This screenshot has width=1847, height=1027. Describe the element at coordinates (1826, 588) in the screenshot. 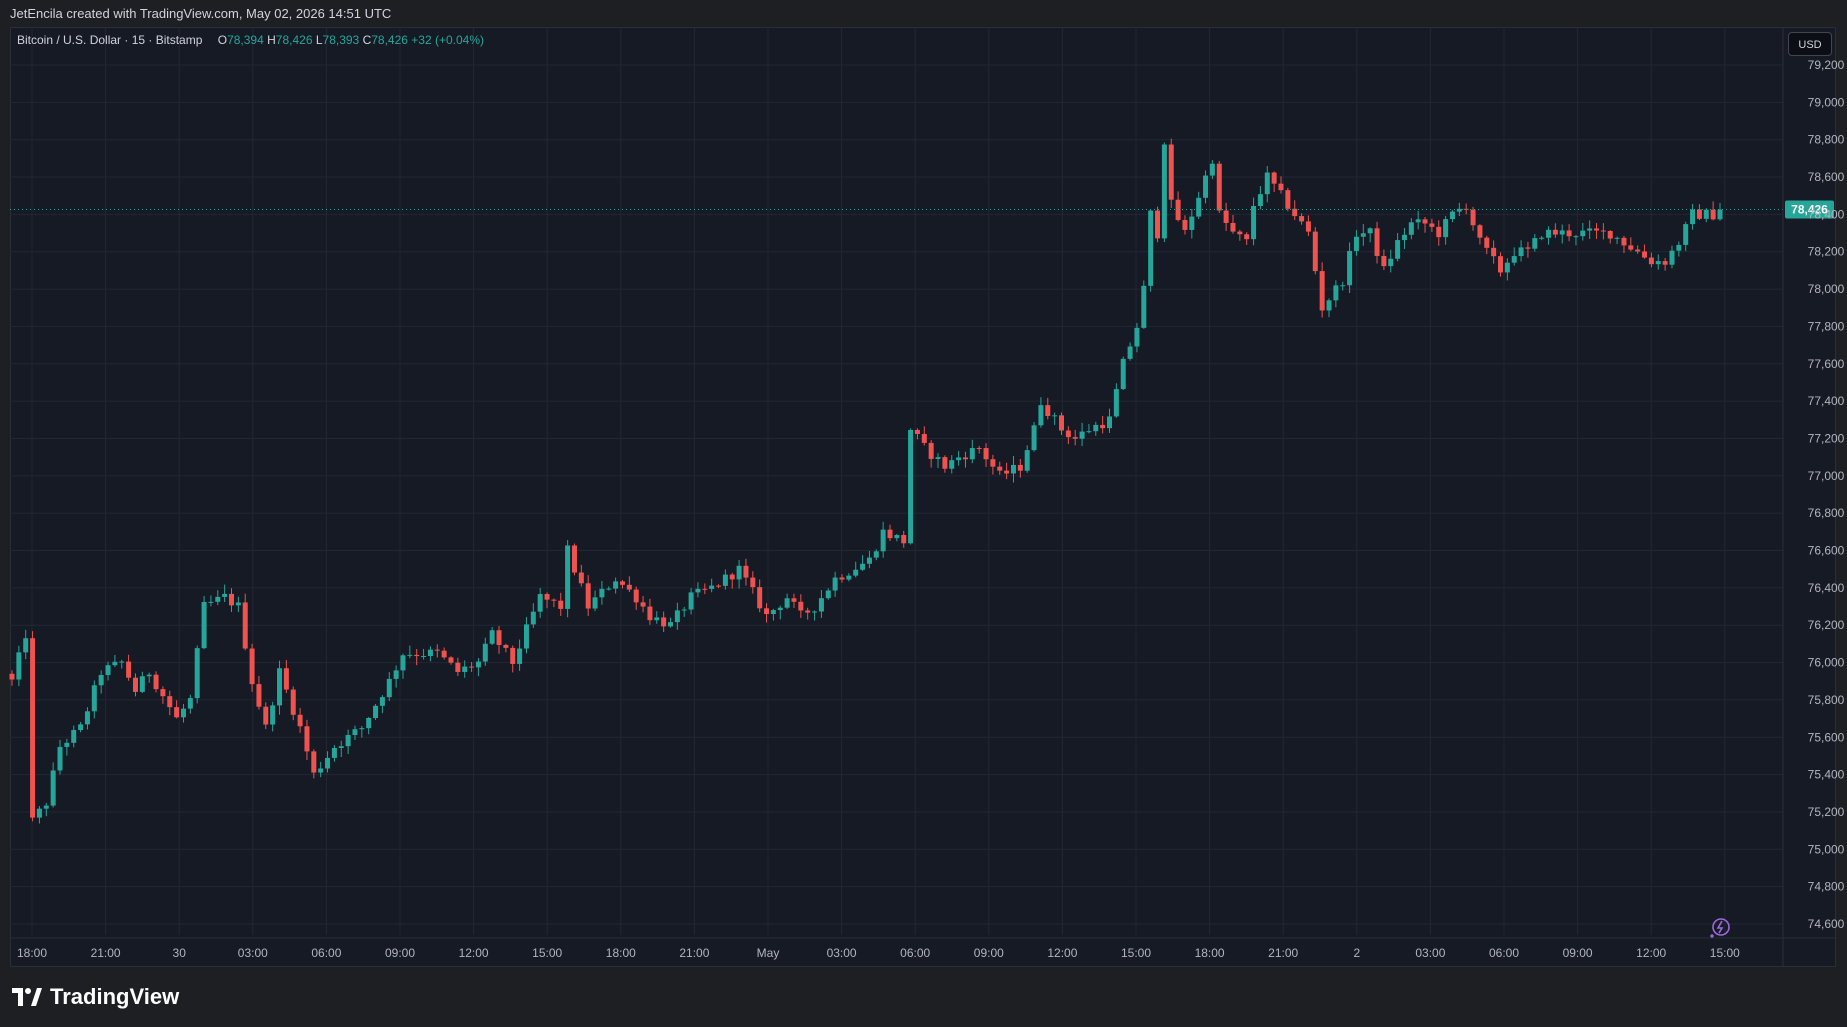

I see `y-tick-label: 76,400` at that location.